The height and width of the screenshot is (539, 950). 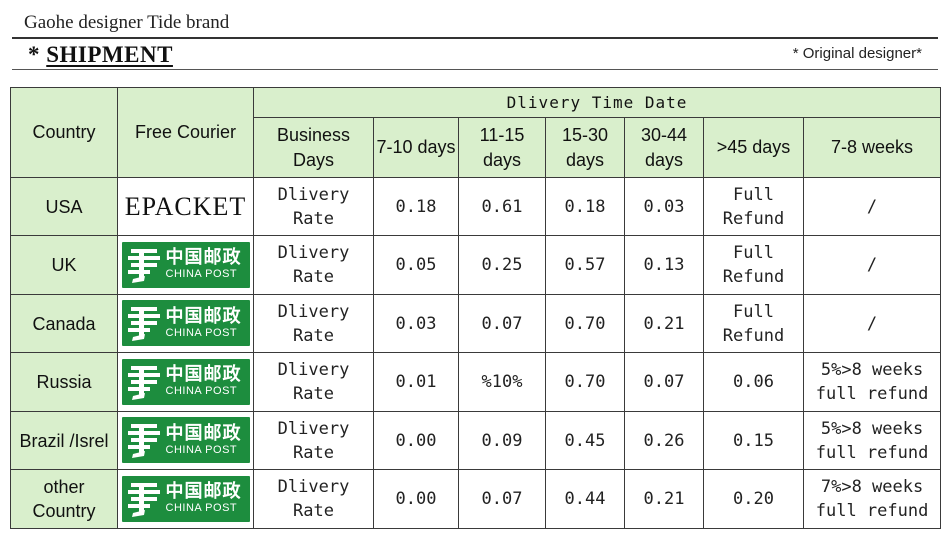 I want to click on title-divider, so click(x=475, y=69).